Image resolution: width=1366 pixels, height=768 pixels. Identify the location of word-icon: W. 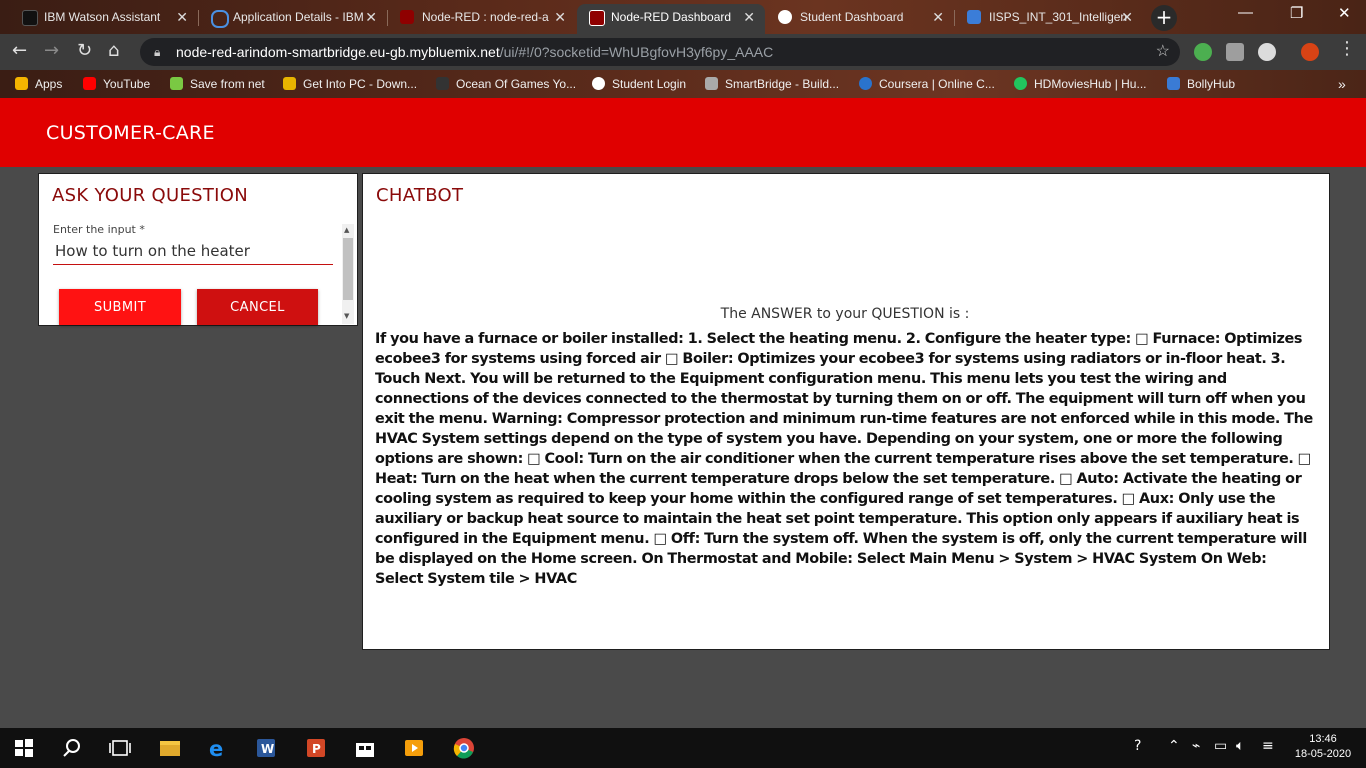
(266, 748).